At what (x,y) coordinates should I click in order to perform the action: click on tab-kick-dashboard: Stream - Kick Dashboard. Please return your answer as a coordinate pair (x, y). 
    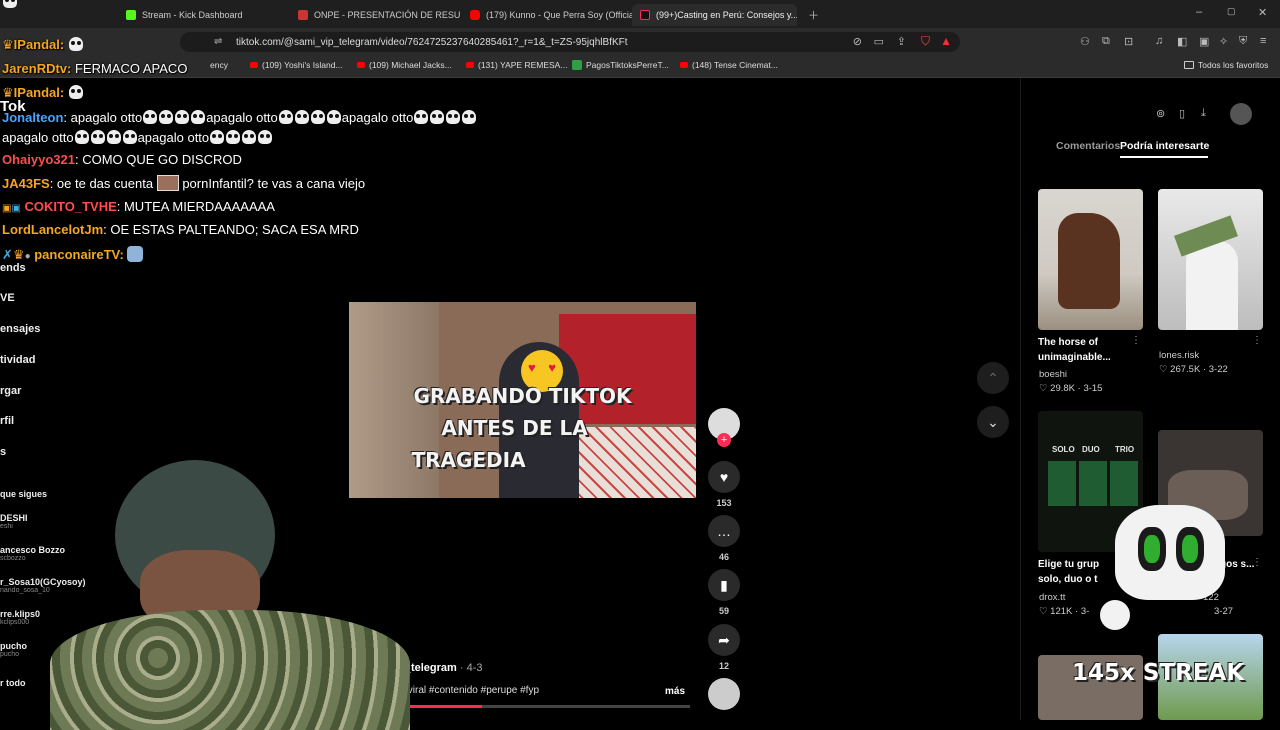
    Looking at the image, I should click on (203, 15).